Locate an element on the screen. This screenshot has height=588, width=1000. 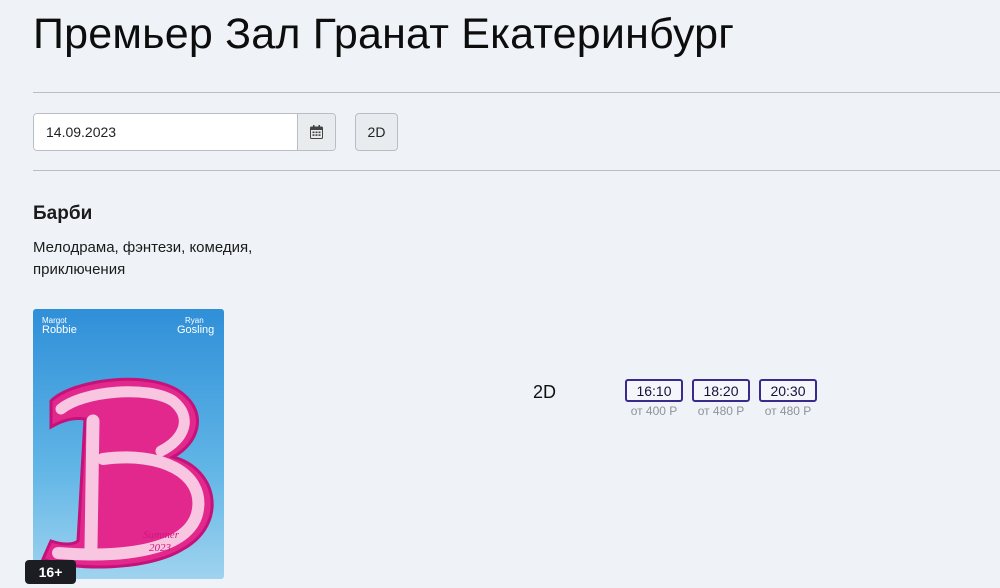
poster-actor-left-last: Robbie is located at coordinates (59, 330).